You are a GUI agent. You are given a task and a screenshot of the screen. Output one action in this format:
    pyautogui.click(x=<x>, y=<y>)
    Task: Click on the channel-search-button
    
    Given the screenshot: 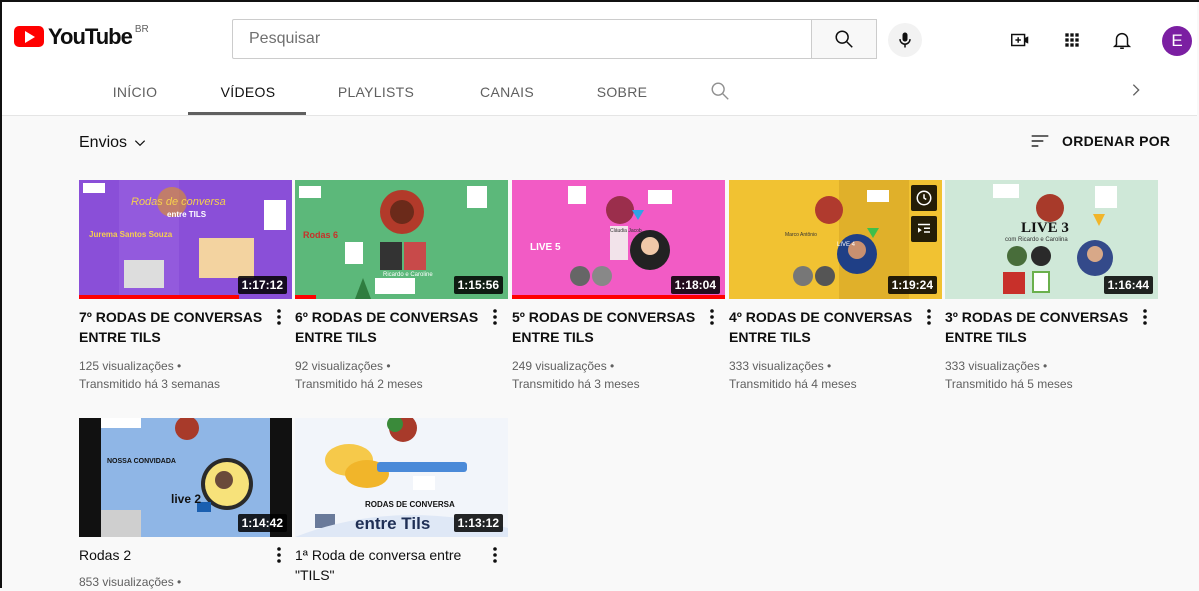 What is the action you would take?
    pyautogui.click(x=720, y=93)
    